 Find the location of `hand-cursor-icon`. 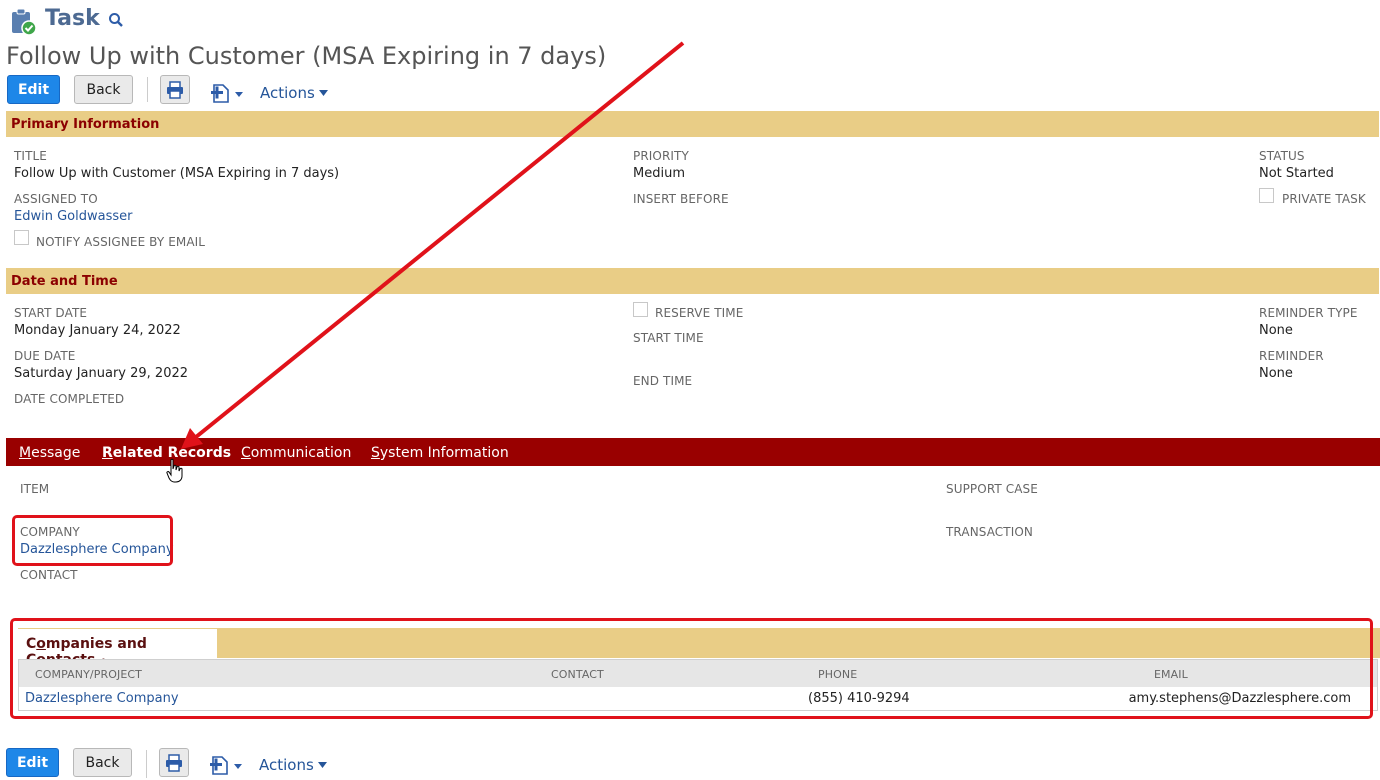

hand-cursor-icon is located at coordinates (175, 471).